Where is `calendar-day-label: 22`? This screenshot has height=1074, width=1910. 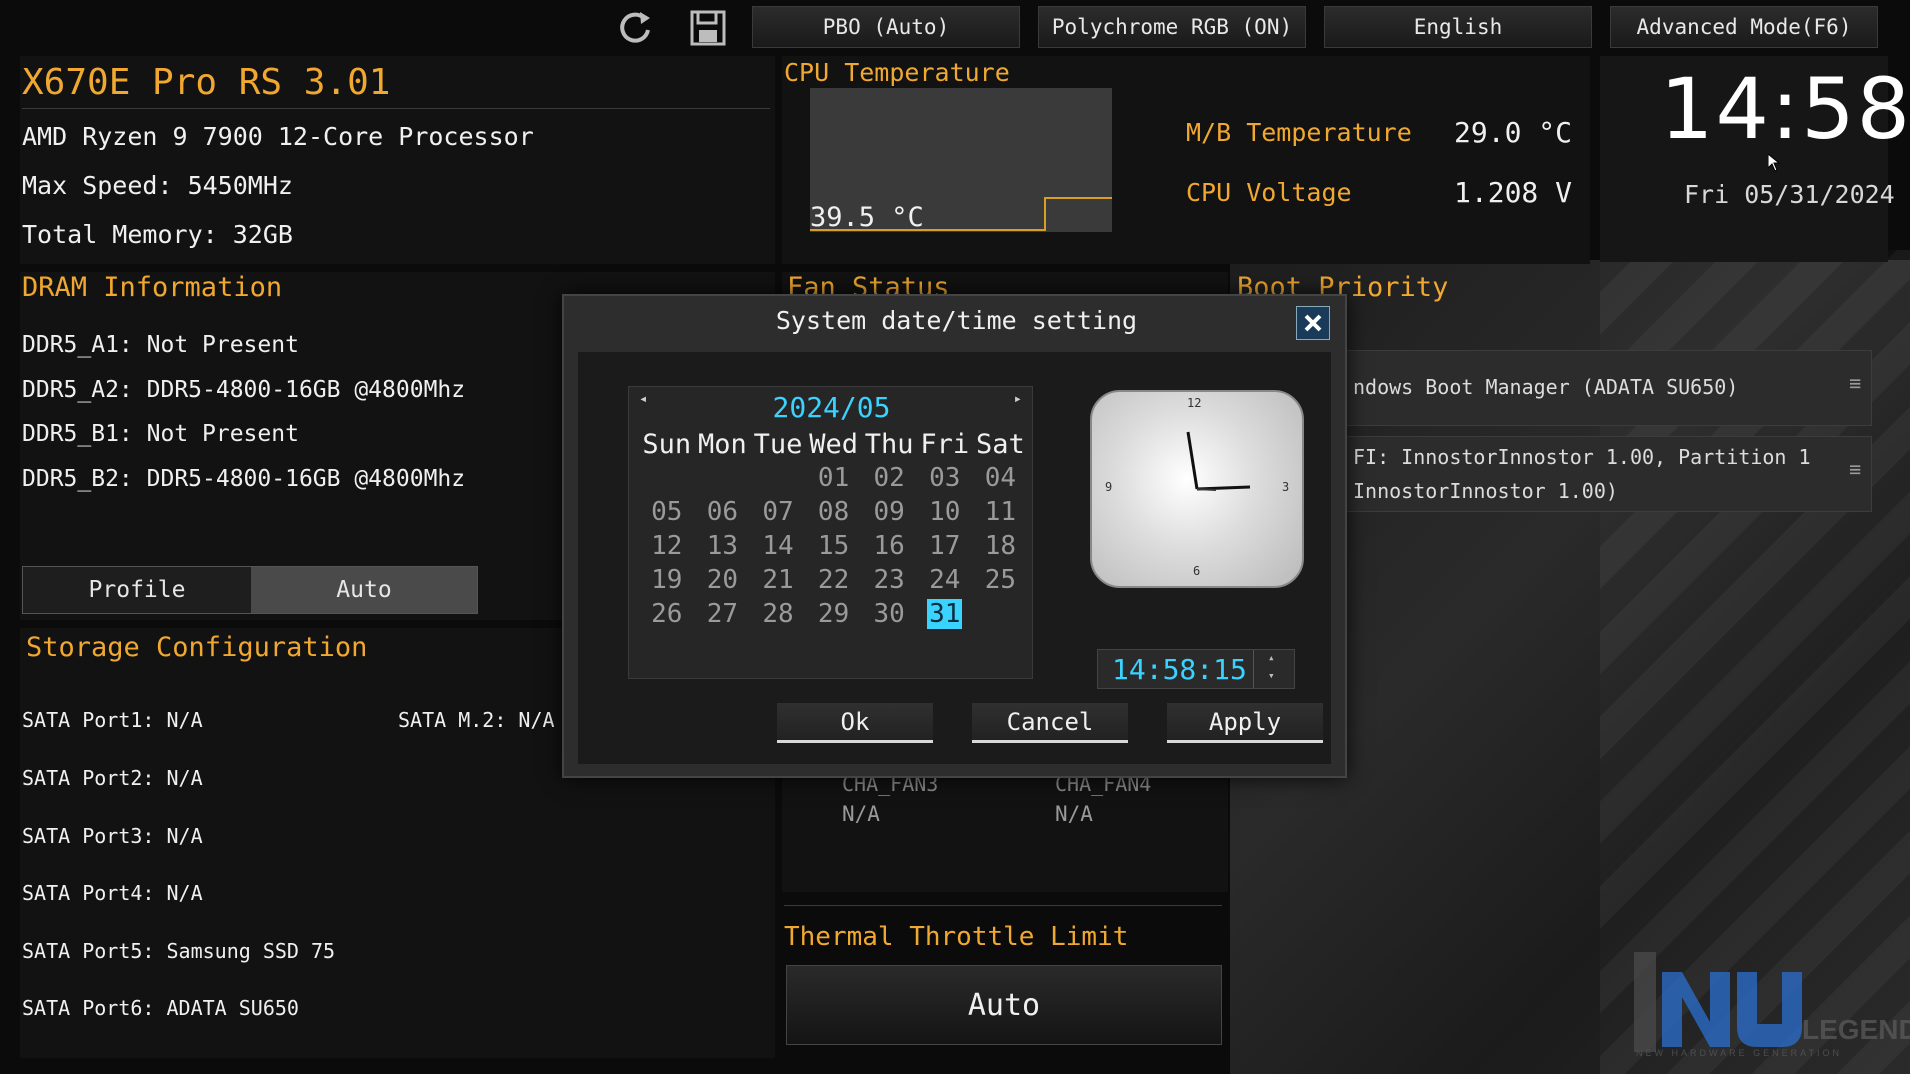 calendar-day-label: 22 is located at coordinates (833, 580).